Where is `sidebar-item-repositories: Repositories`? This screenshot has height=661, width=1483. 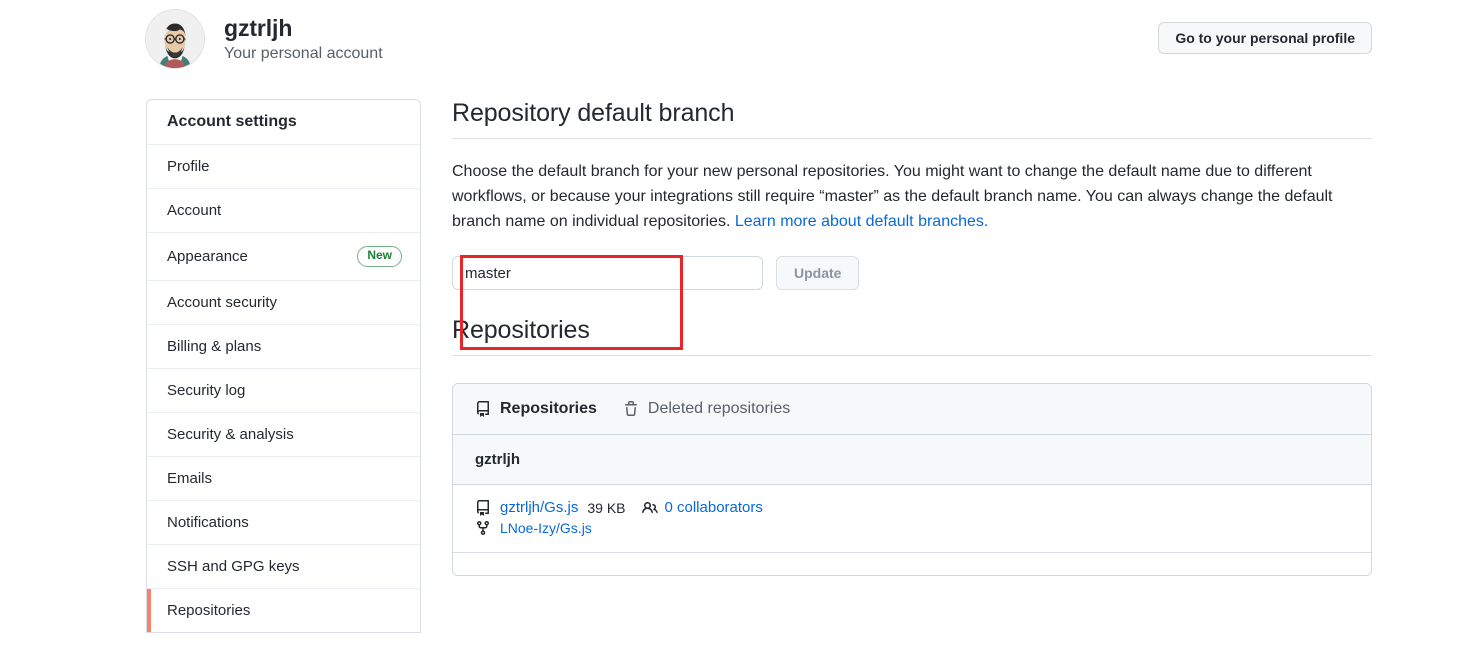
sidebar-item-repositories: Repositories is located at coordinates (283, 610).